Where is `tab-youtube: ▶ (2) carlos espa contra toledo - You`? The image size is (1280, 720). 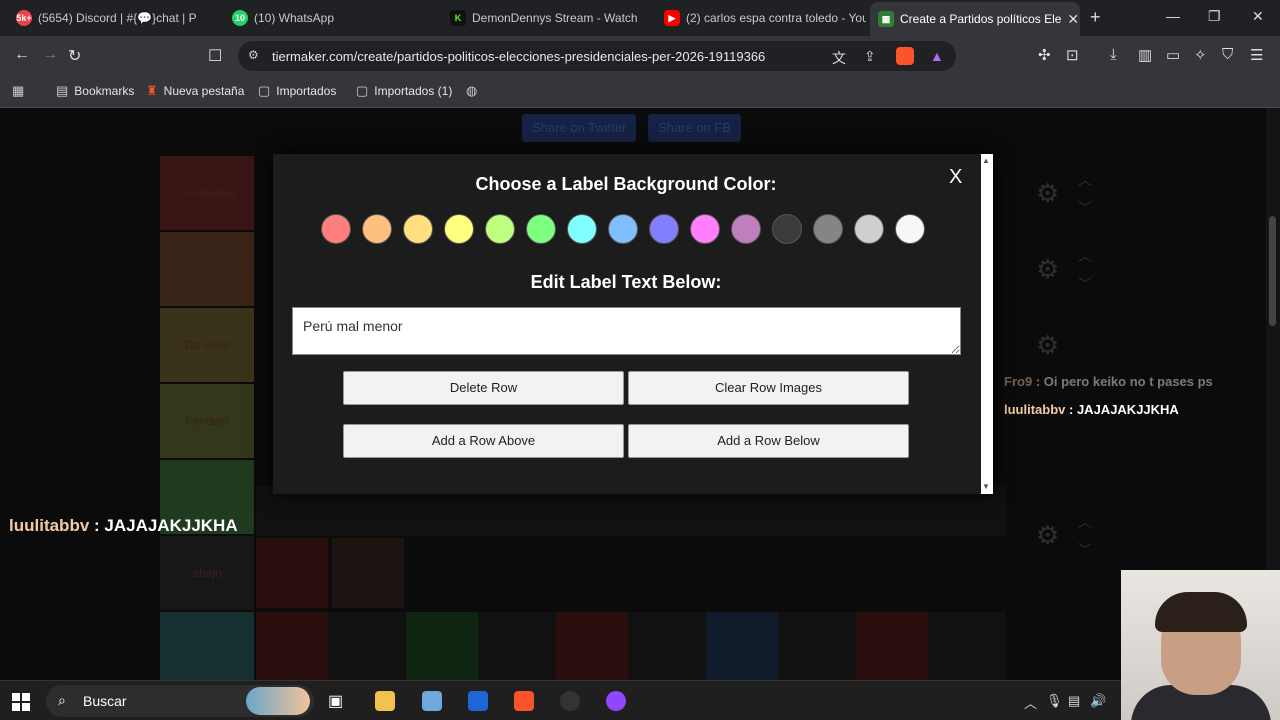 tab-youtube: ▶ (2) carlos espa contra toledo - You is located at coordinates (761, 18).